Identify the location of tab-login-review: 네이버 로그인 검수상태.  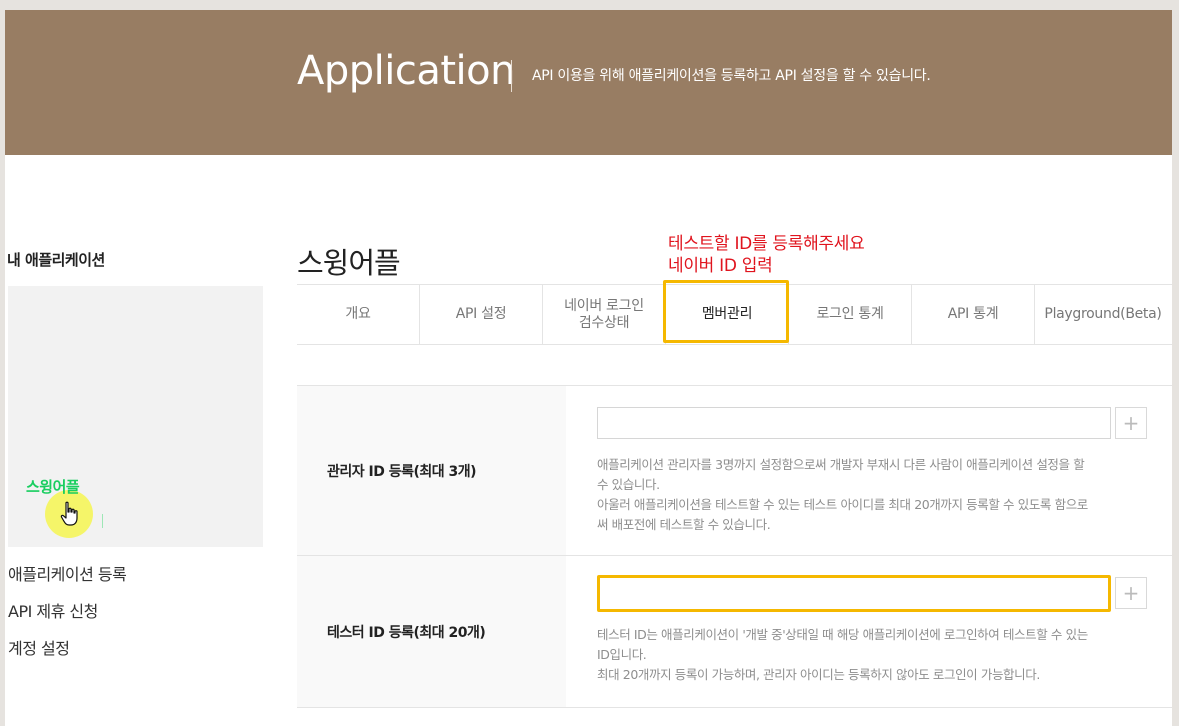
(604, 314).